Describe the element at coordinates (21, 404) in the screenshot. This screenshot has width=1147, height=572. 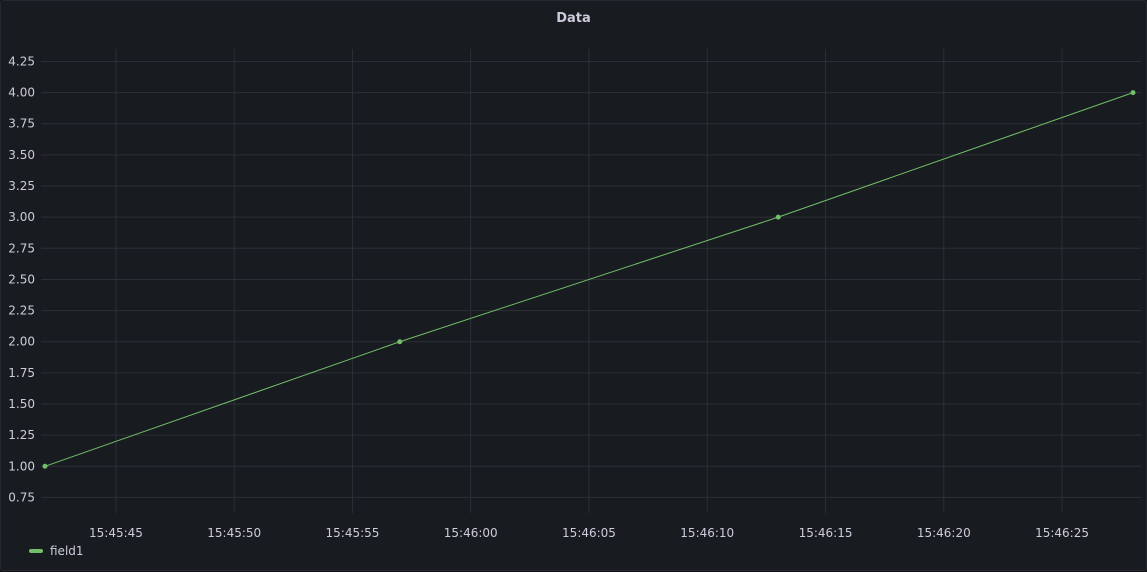
I see `y-tick-label: 1.50` at that location.